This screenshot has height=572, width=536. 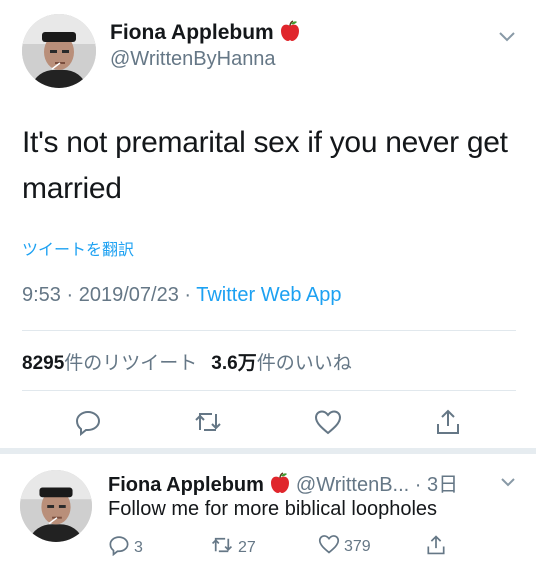 What do you see at coordinates (129, 295) in the screenshot?
I see `tweet-date: 2019/07/23` at bounding box center [129, 295].